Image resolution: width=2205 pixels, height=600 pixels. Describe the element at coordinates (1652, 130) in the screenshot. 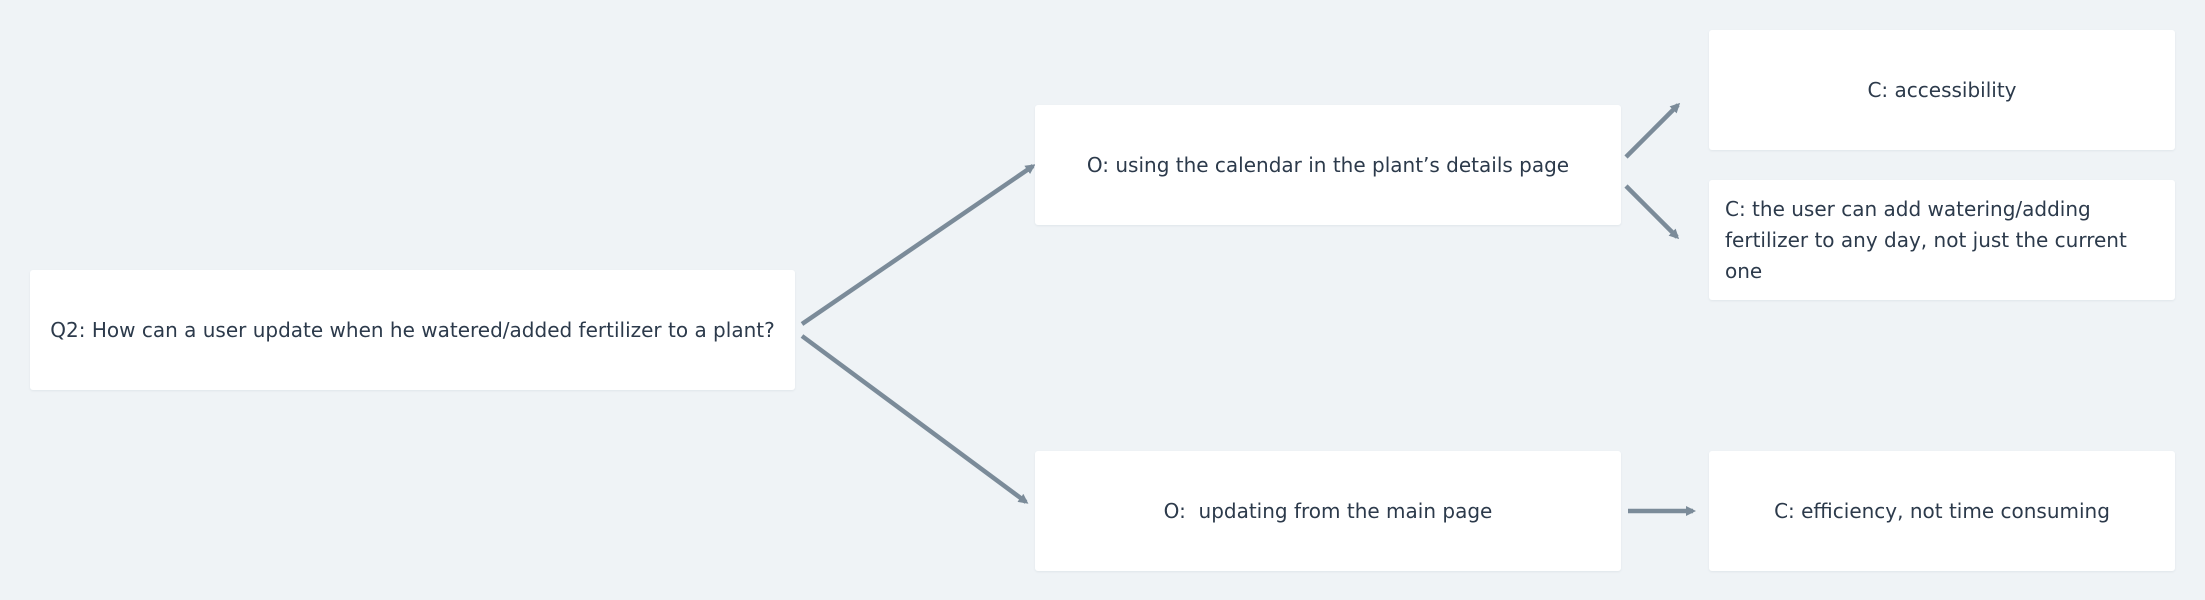

I see `arrow-calendar-to-accessibility` at that location.